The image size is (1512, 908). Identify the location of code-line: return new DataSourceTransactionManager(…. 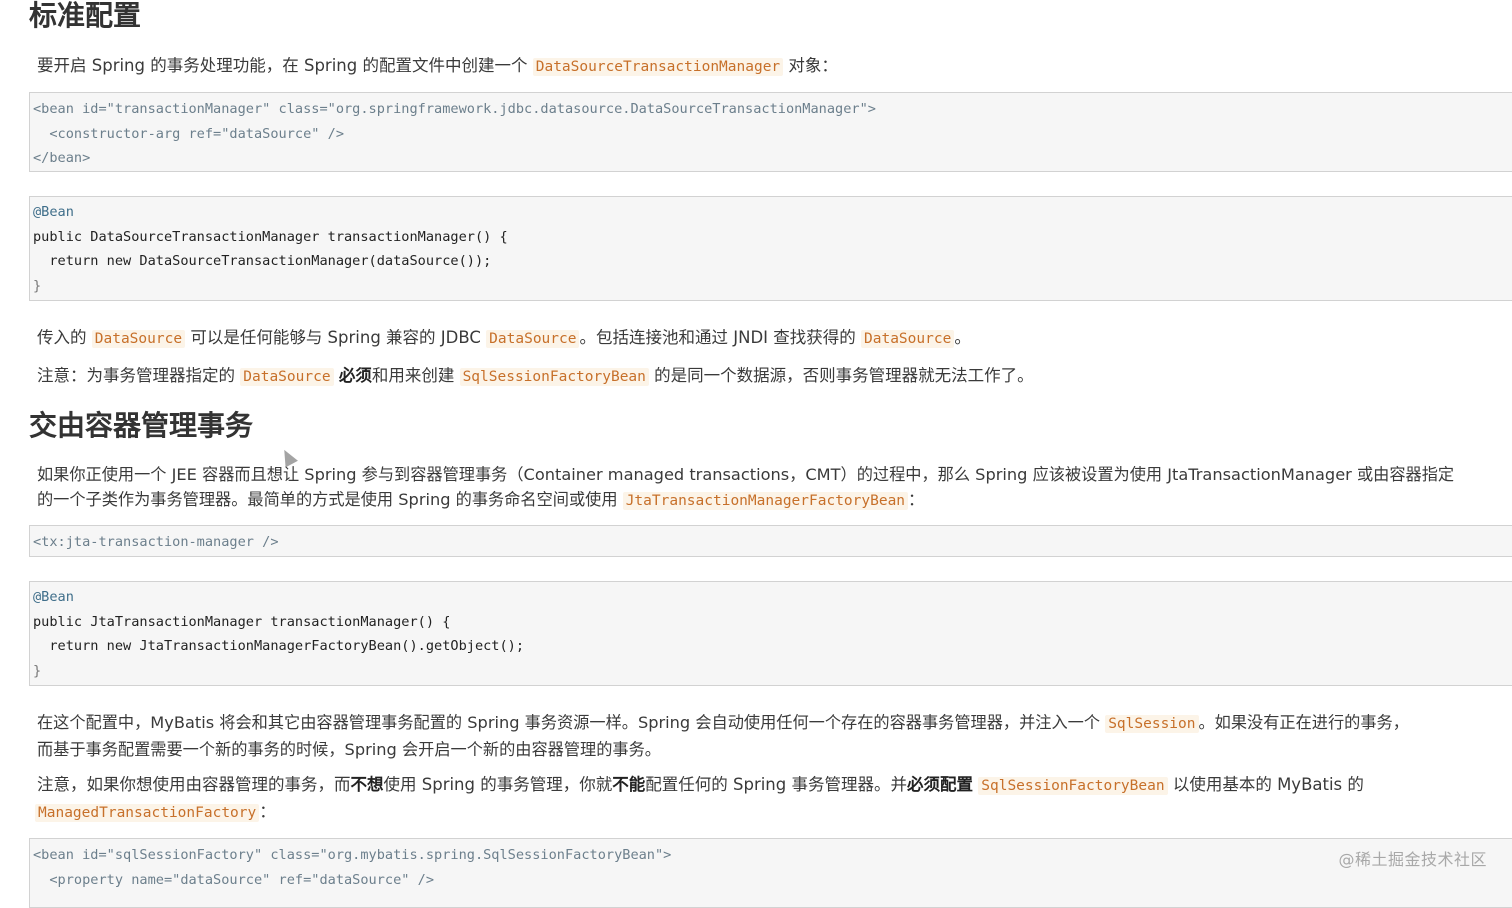
(262, 261).